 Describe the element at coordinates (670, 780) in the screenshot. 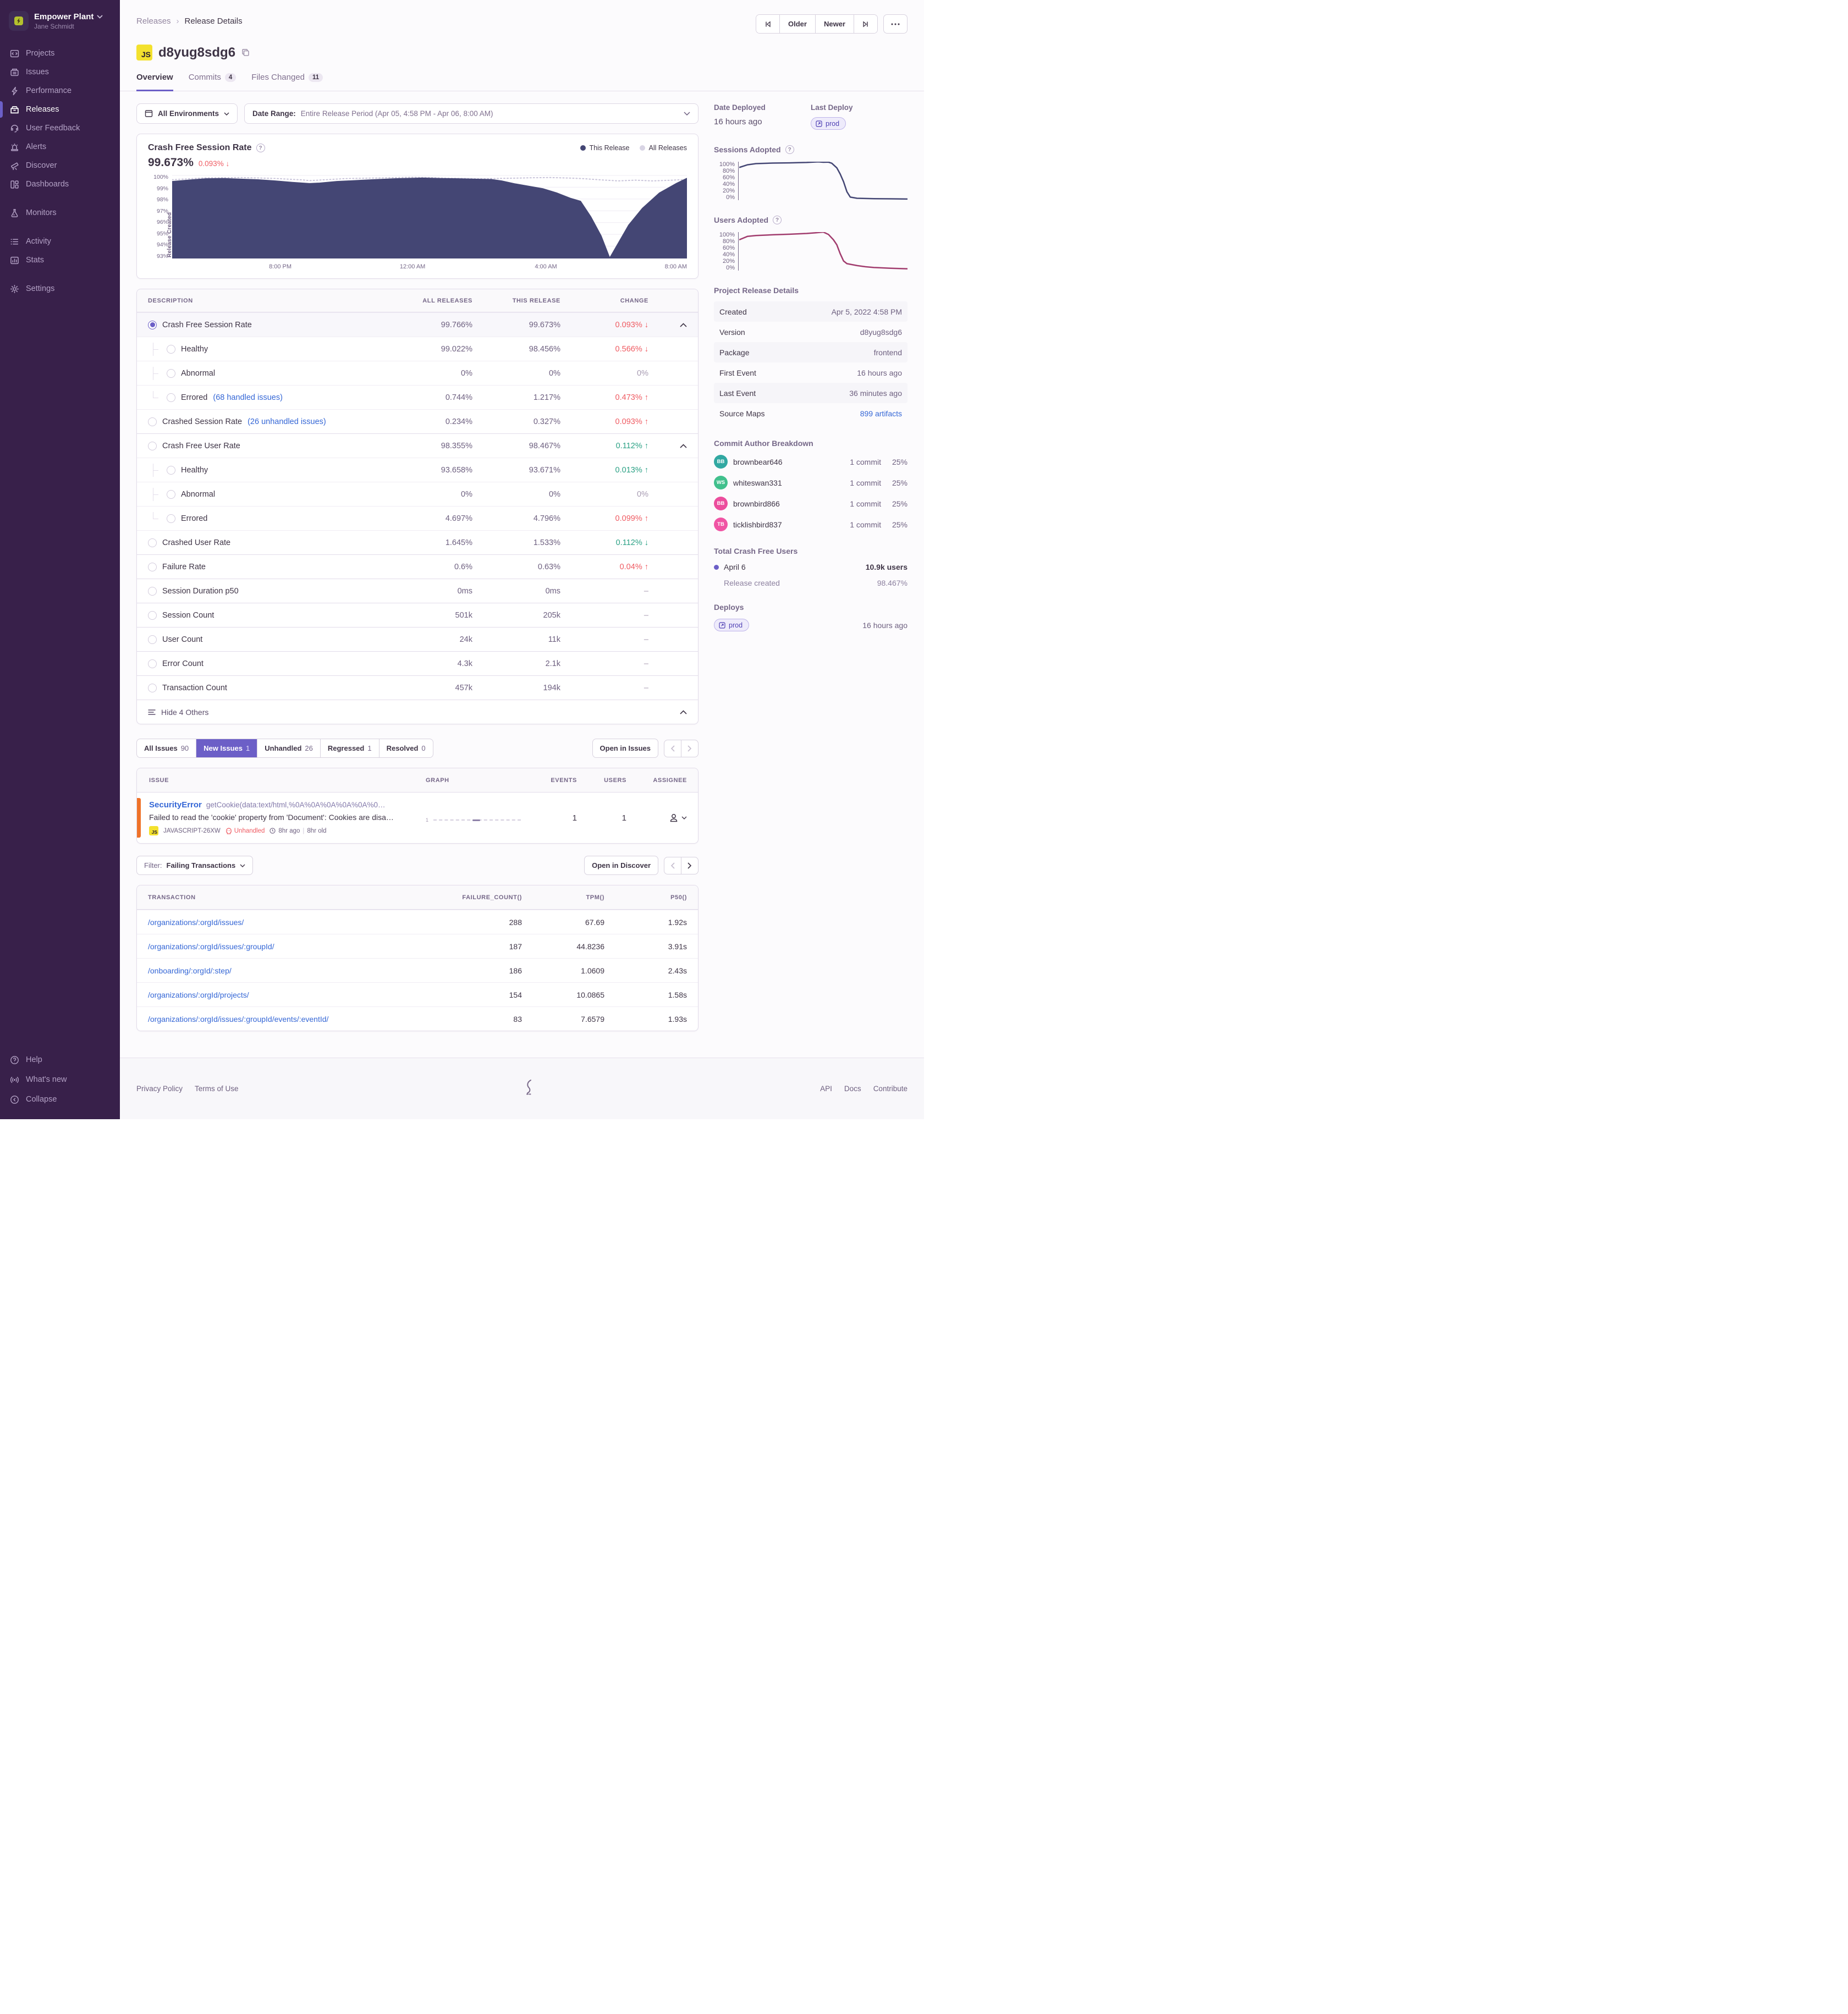

I see `column-header-assignee: ASSIGNEE` at that location.